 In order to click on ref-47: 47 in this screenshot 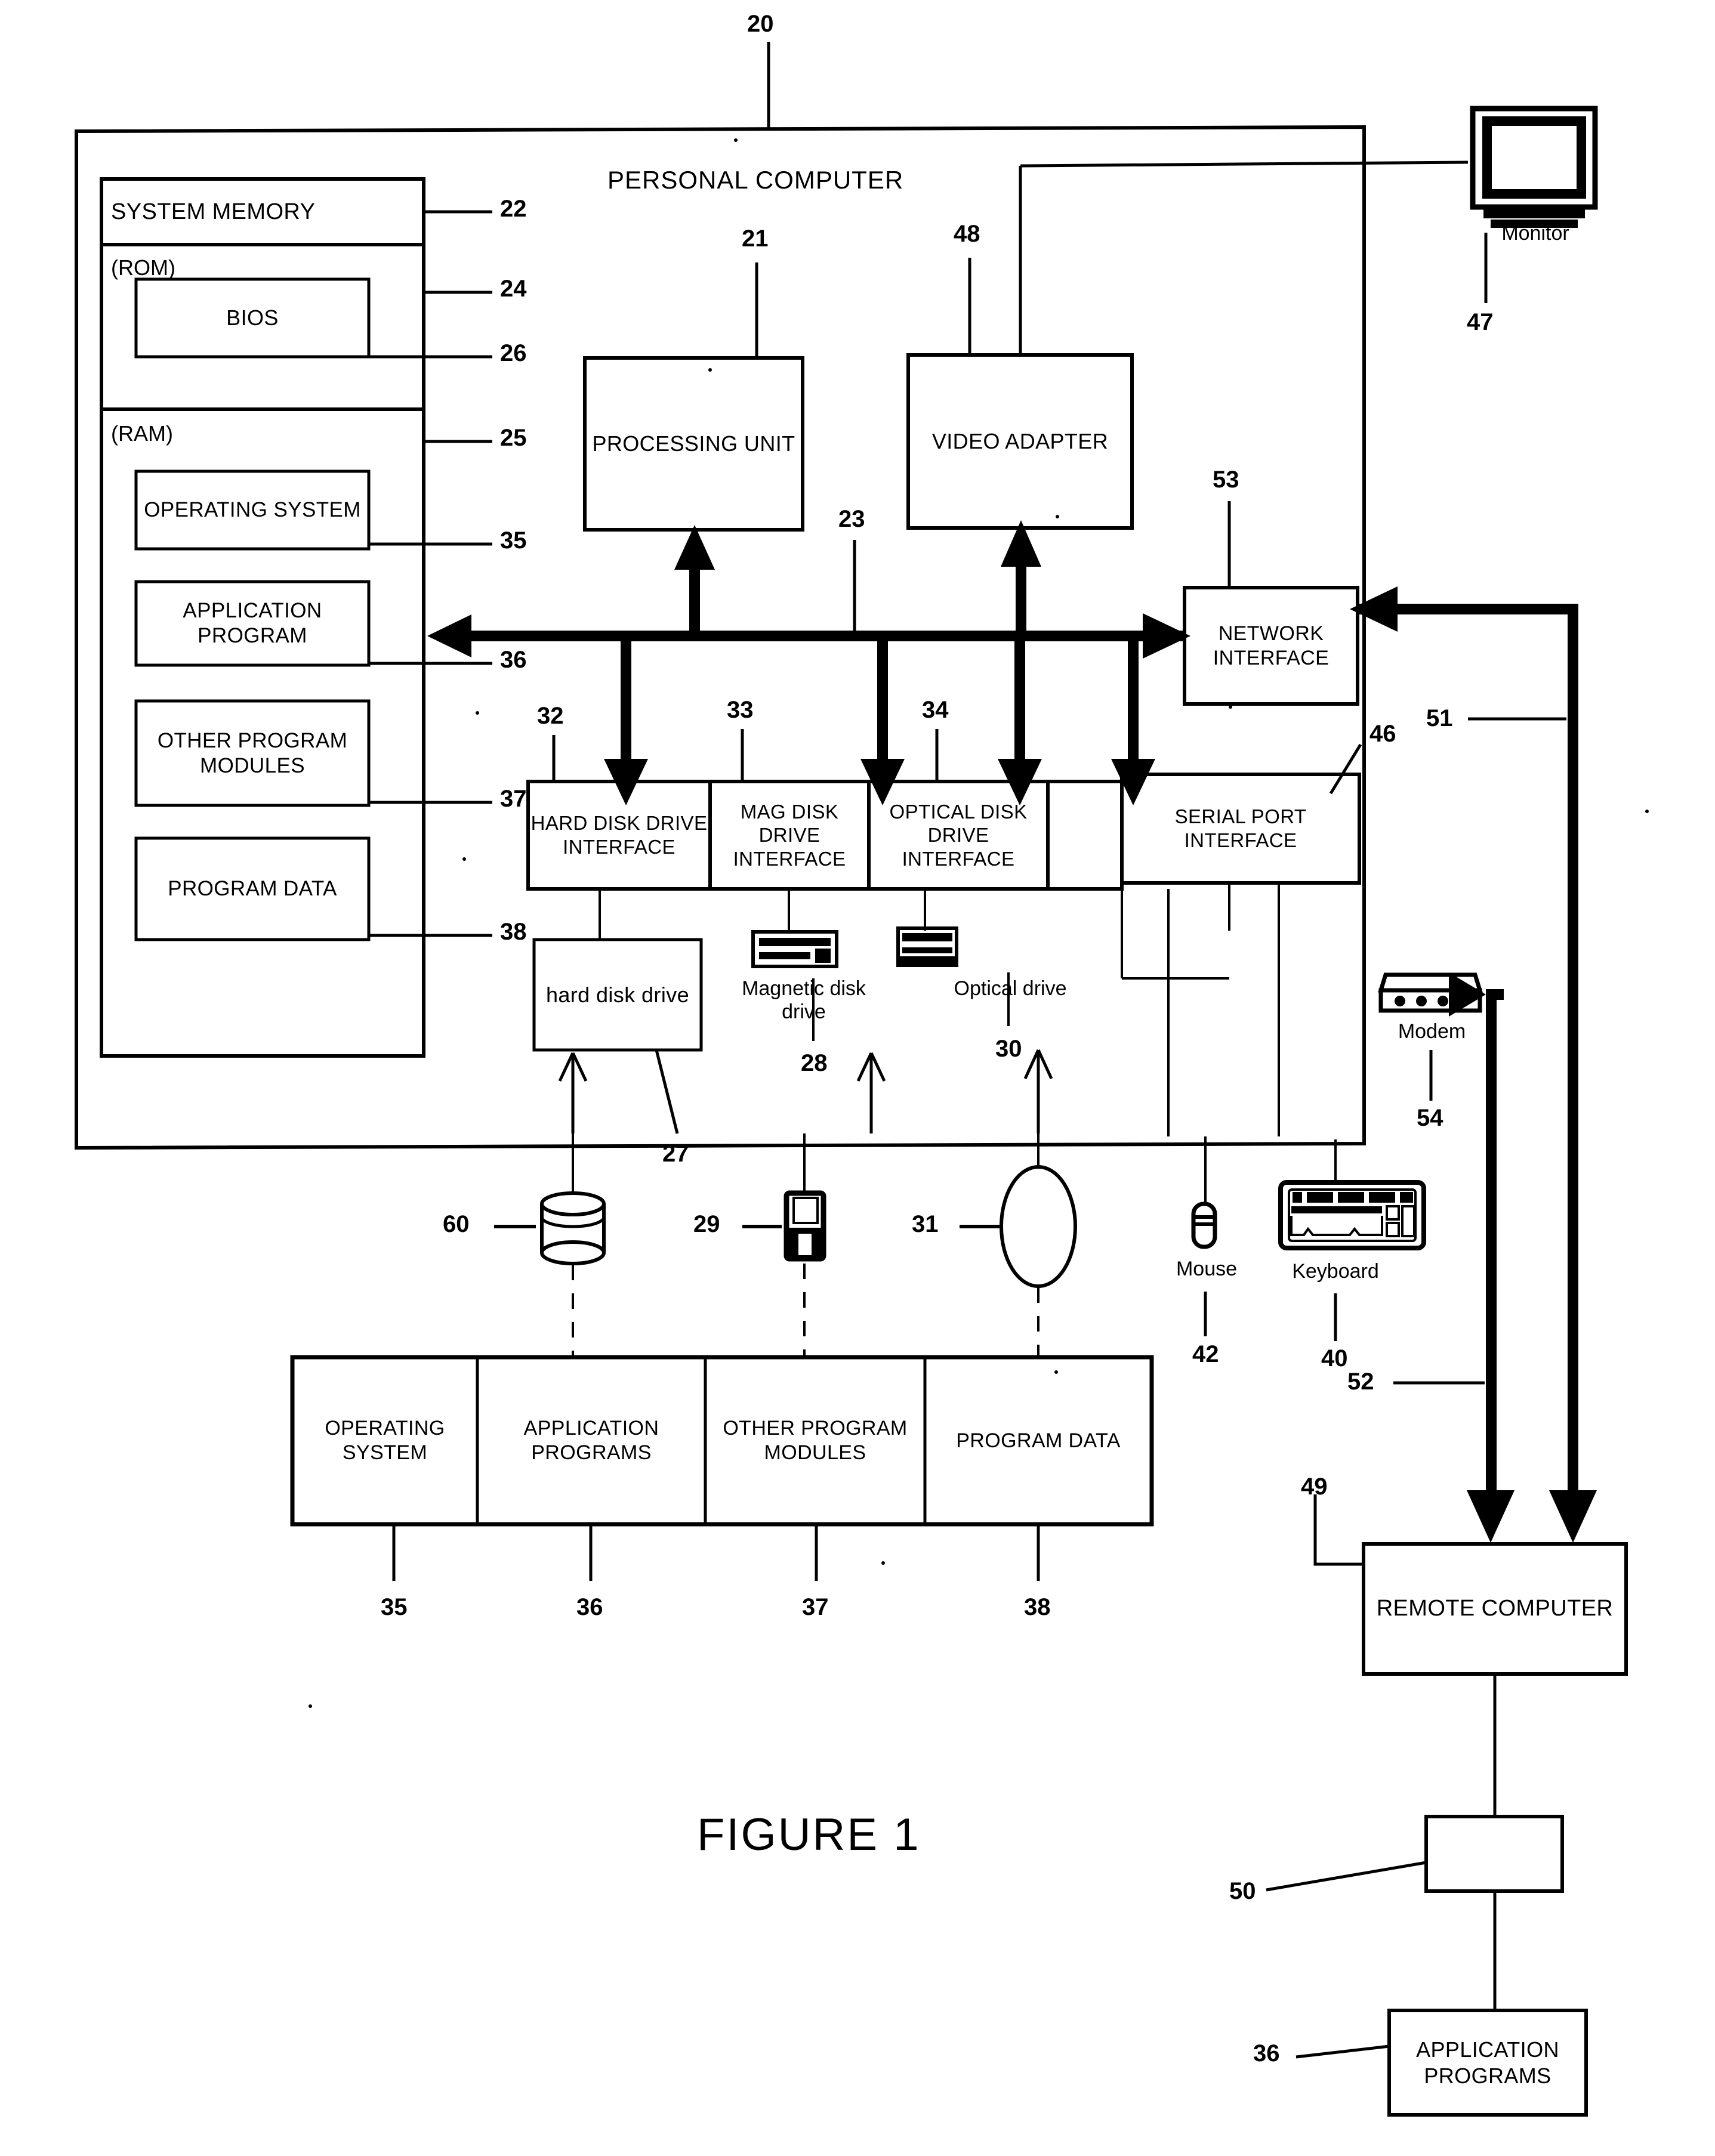, I will do `click(1480, 322)`.